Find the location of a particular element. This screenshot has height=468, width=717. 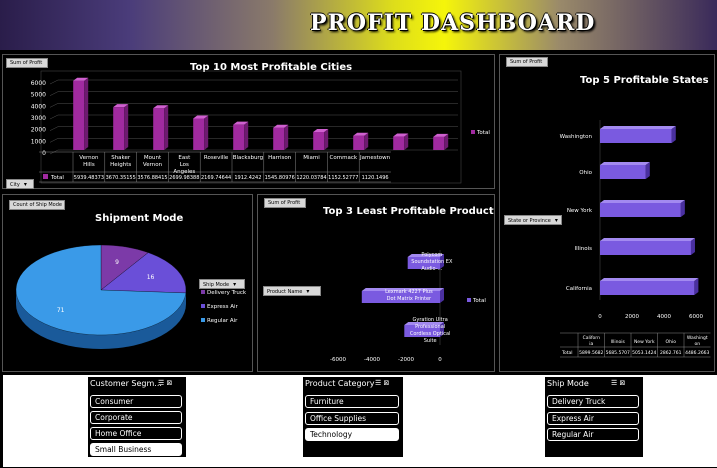

table-header: Ohio is located at coordinates (671, 342).